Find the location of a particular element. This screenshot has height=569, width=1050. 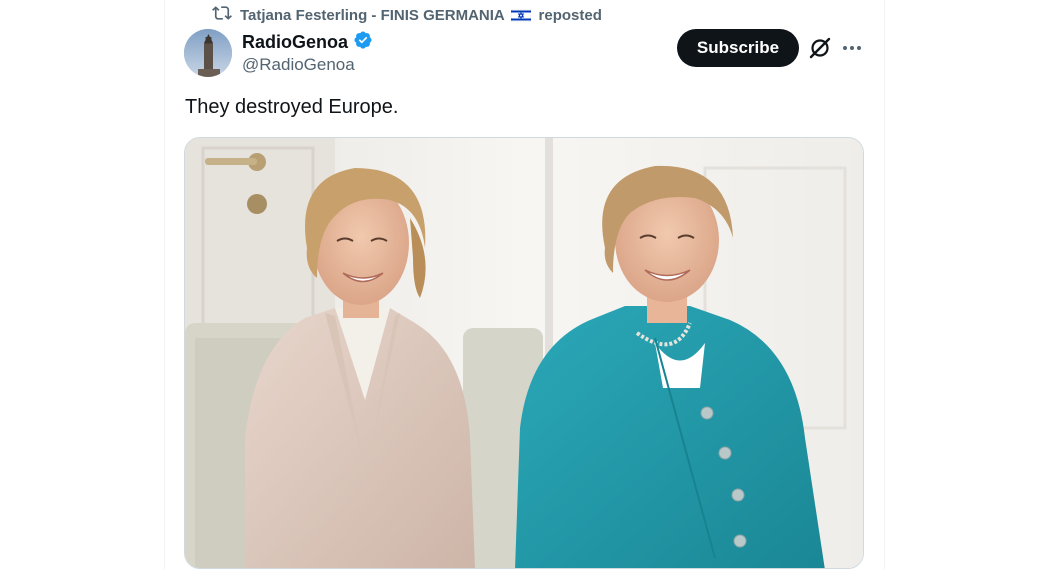

reposter-name: Tatjana Festerling - FINIS GERMANIA is located at coordinates (372, 15).